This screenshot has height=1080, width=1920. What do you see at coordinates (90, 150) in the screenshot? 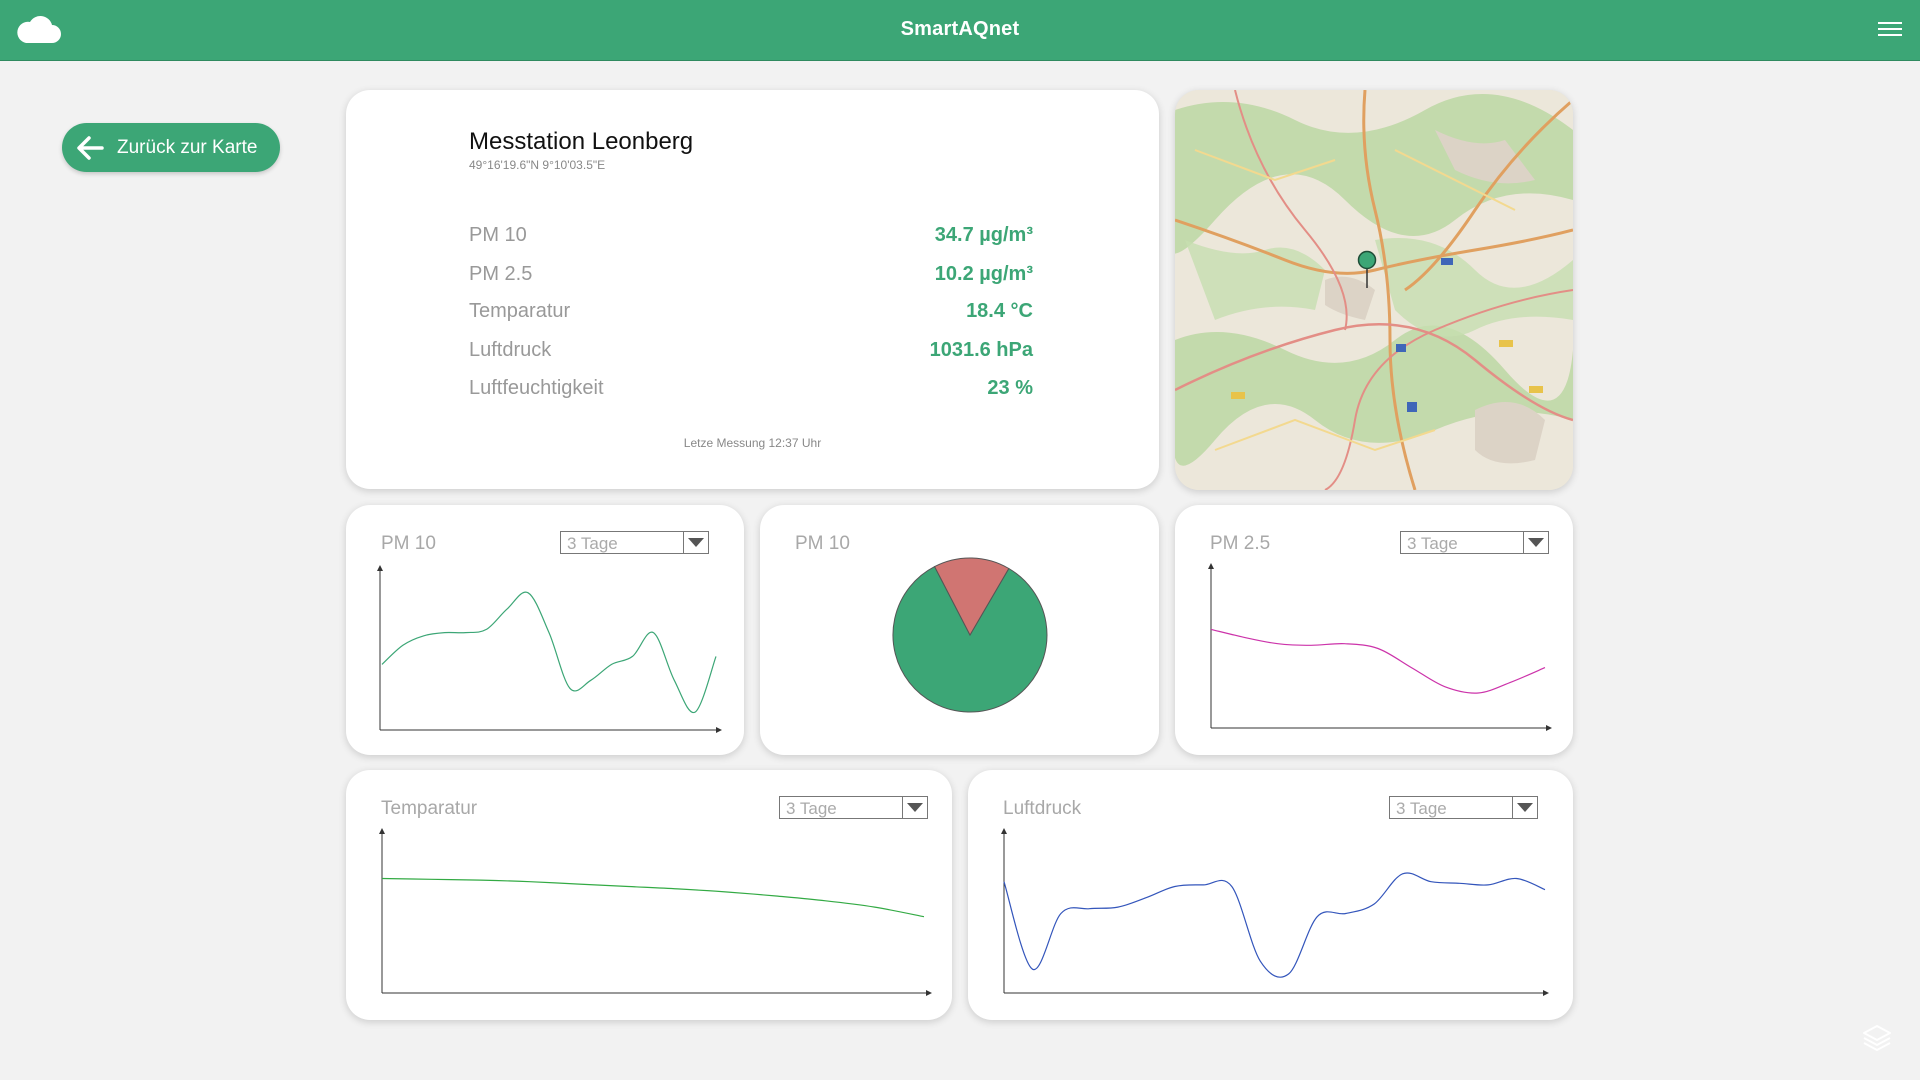
I see `arrow-left-icon` at bounding box center [90, 150].